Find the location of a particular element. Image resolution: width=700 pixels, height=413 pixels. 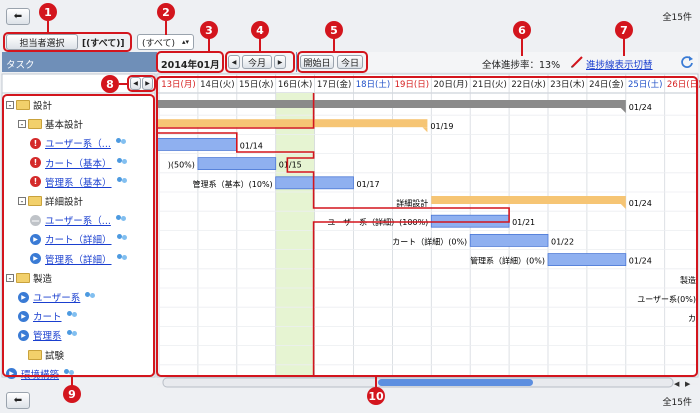

bar-progress-label: 管理系（詳細）(0%) is located at coordinates (507, 261).